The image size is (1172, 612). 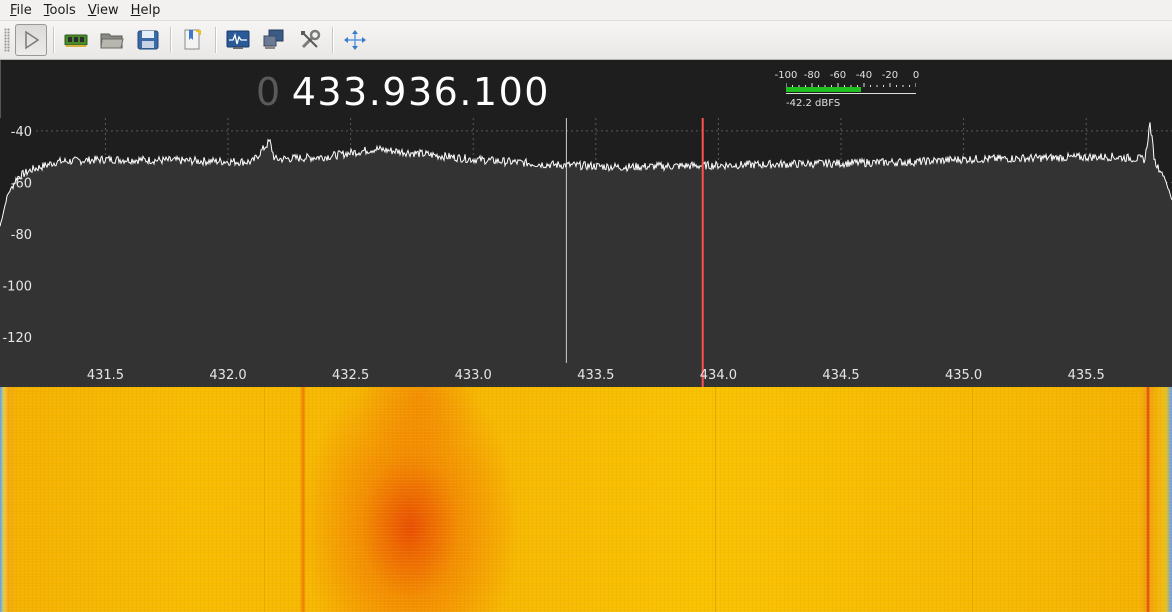 I want to click on meter-scale-label: -100, so click(x=786, y=75).